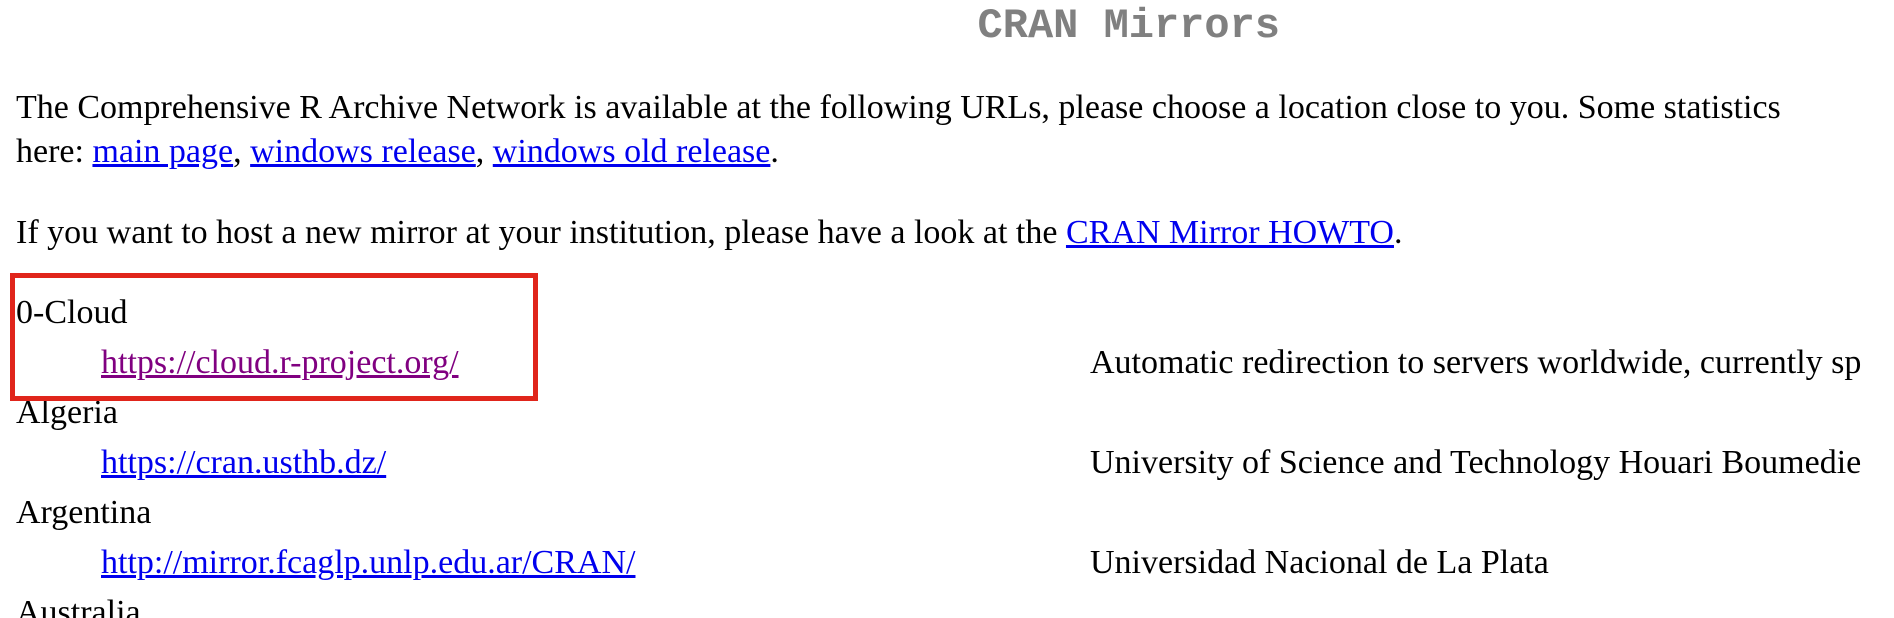 This screenshot has width=1894, height=618. What do you see at coordinates (774, 151) in the screenshot?
I see `intro-period: .` at bounding box center [774, 151].